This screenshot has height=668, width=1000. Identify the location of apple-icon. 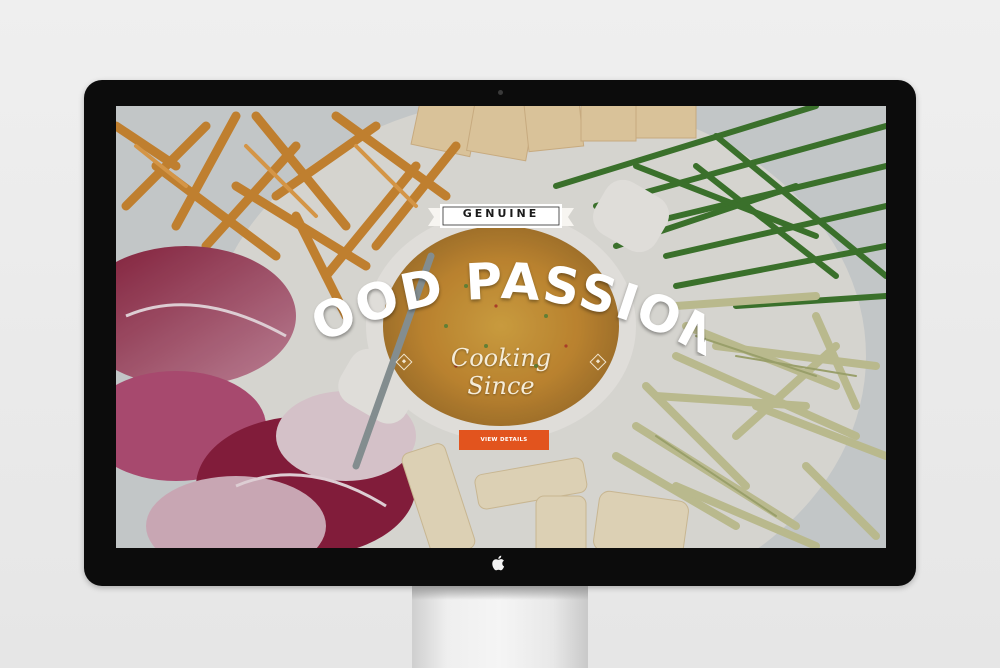
(498, 563).